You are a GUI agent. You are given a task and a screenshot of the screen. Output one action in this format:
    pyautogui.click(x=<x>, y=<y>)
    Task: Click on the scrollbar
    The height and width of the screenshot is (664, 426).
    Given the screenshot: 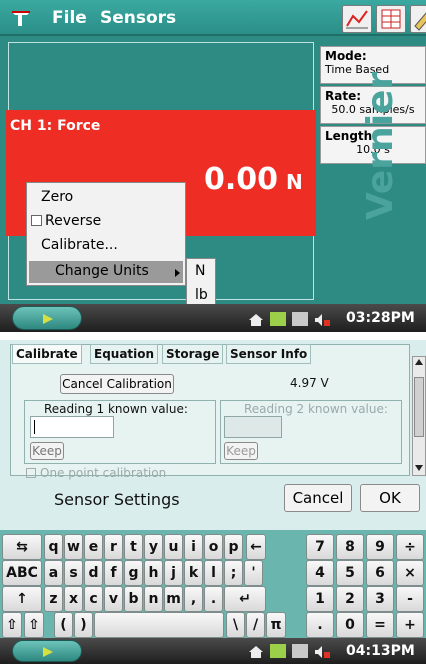 What is the action you would take?
    pyautogui.click(x=419, y=416)
    